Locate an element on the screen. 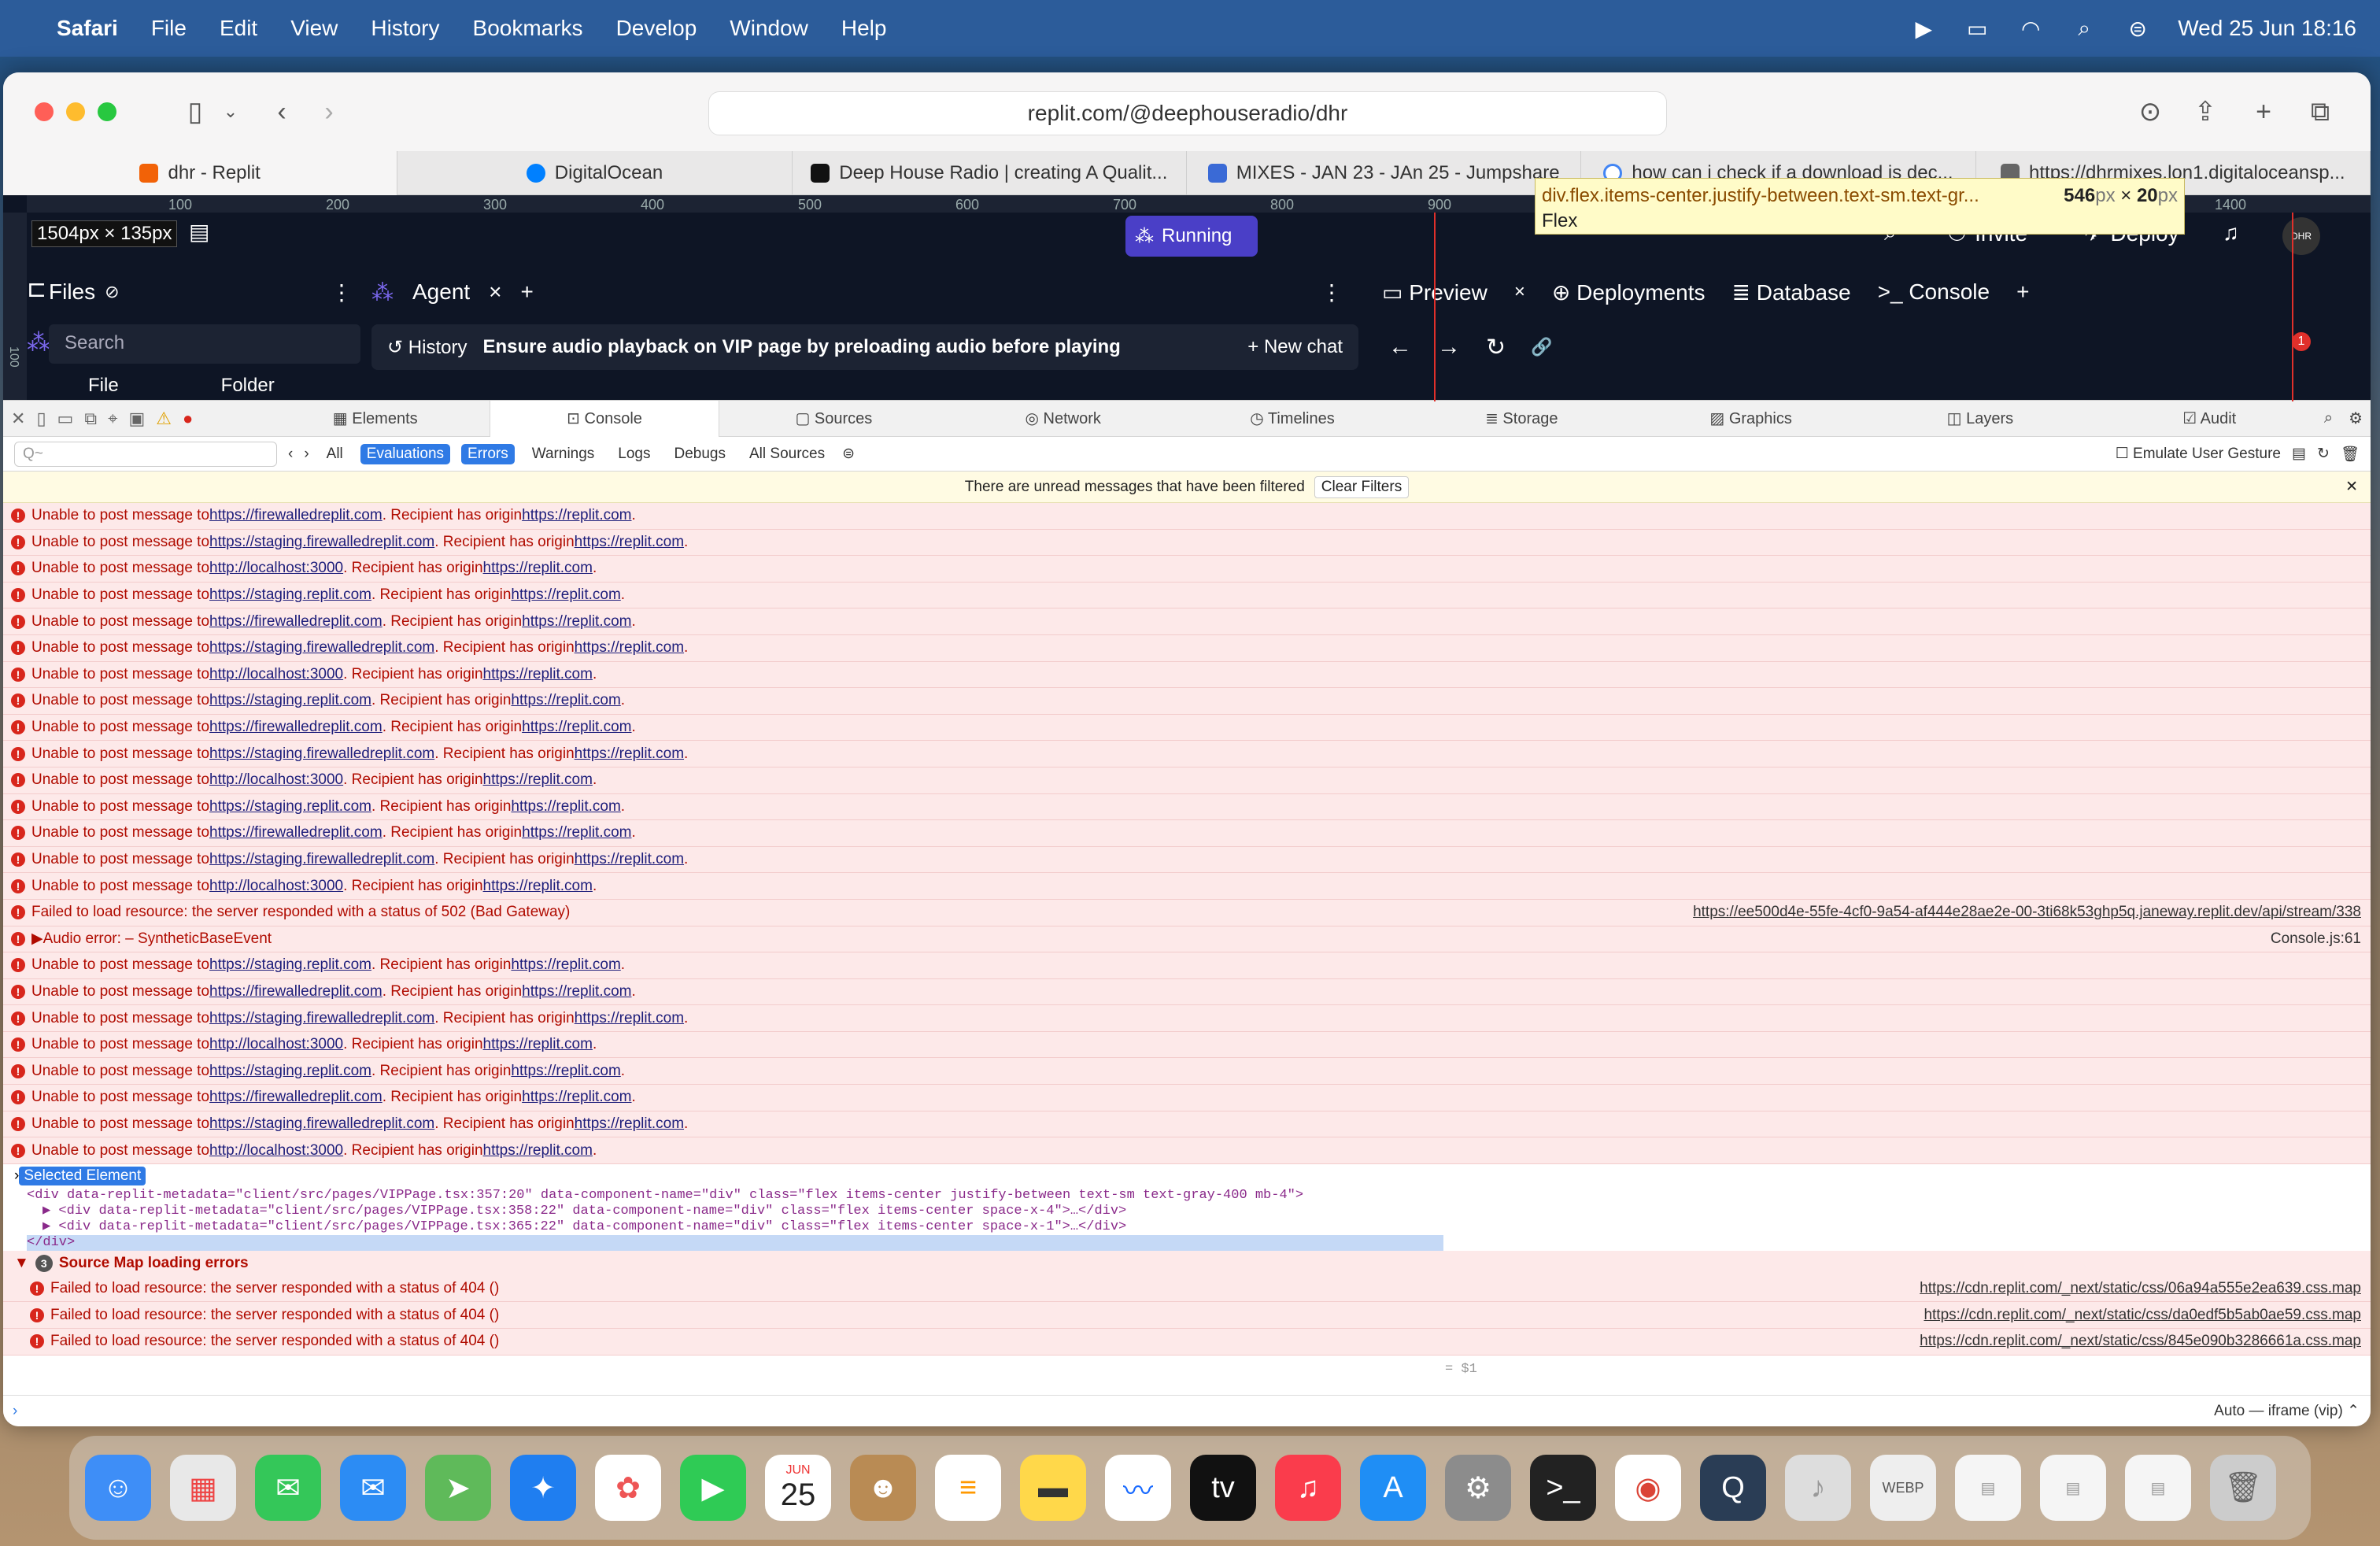 The width and height of the screenshot is (2380, 1546). close-window-icon is located at coordinates (44, 112).